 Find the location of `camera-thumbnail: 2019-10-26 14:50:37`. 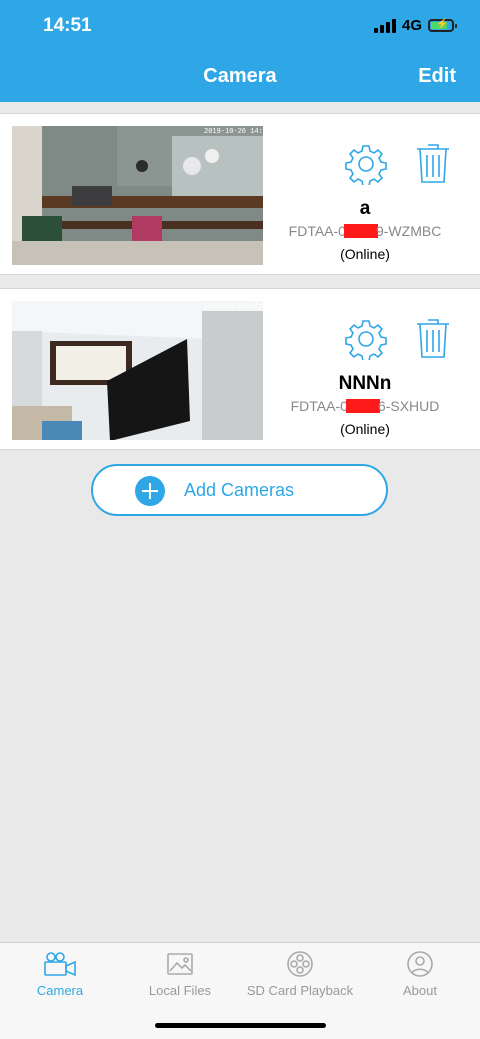

camera-thumbnail: 2019-10-26 14:50:37 is located at coordinates (137, 370).